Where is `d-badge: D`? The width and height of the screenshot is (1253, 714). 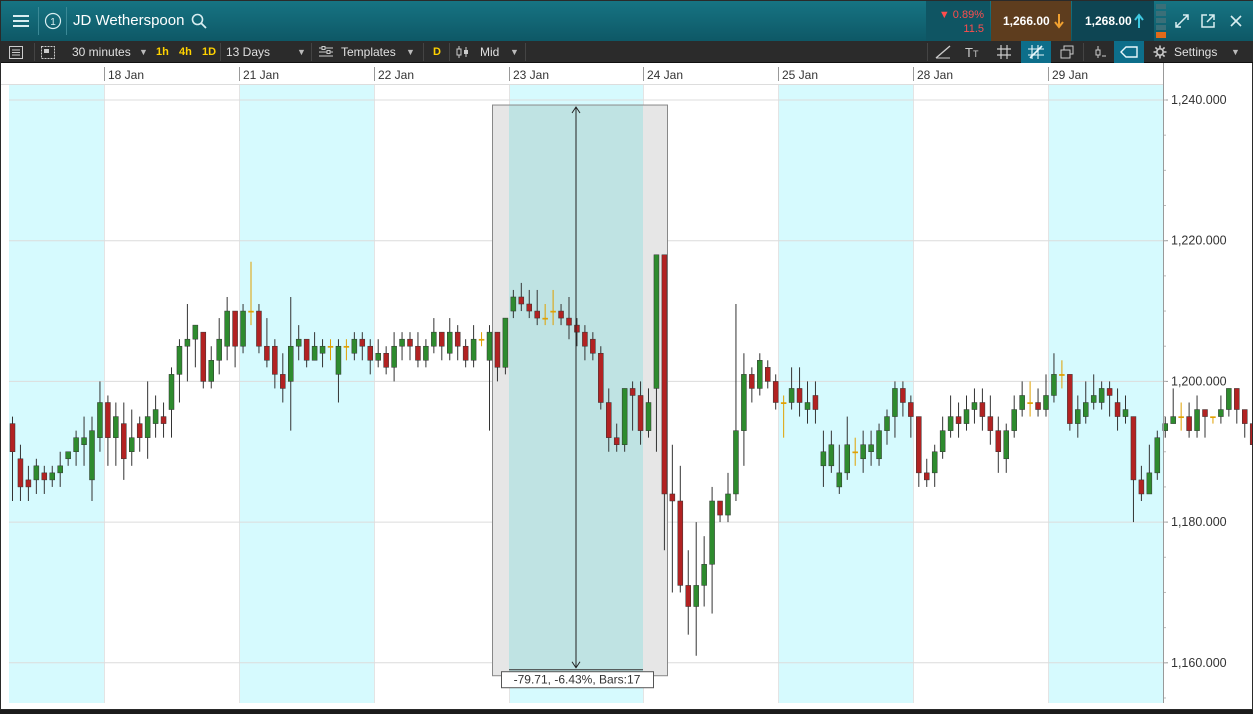 d-badge: D is located at coordinates (437, 52).